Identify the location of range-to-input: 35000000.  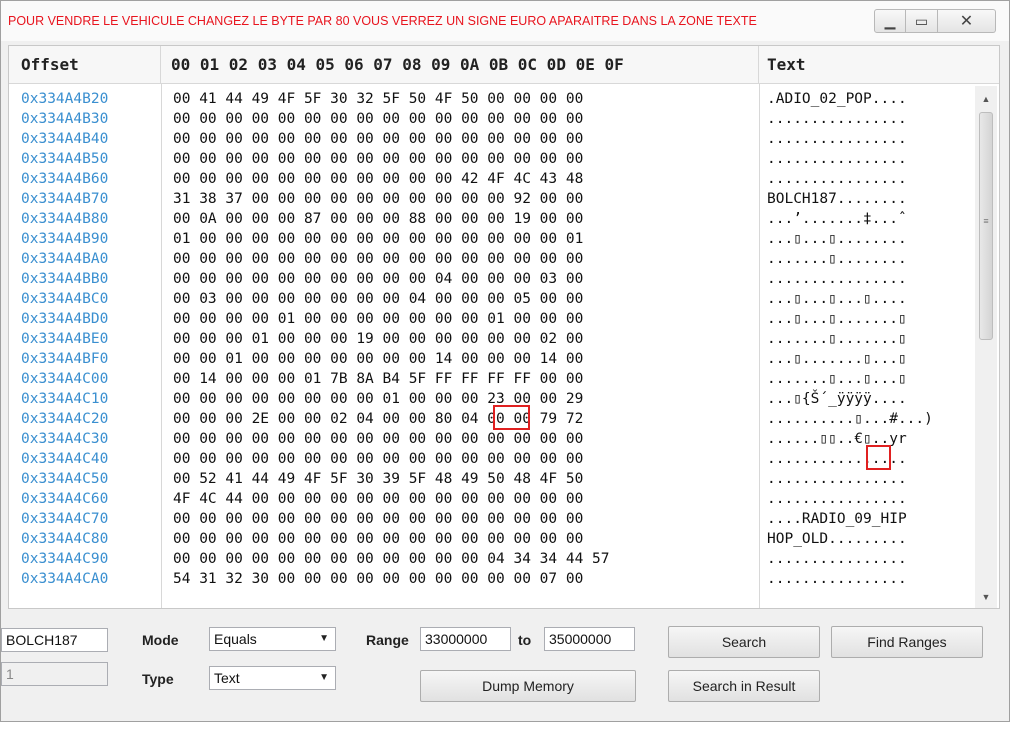
(589, 639).